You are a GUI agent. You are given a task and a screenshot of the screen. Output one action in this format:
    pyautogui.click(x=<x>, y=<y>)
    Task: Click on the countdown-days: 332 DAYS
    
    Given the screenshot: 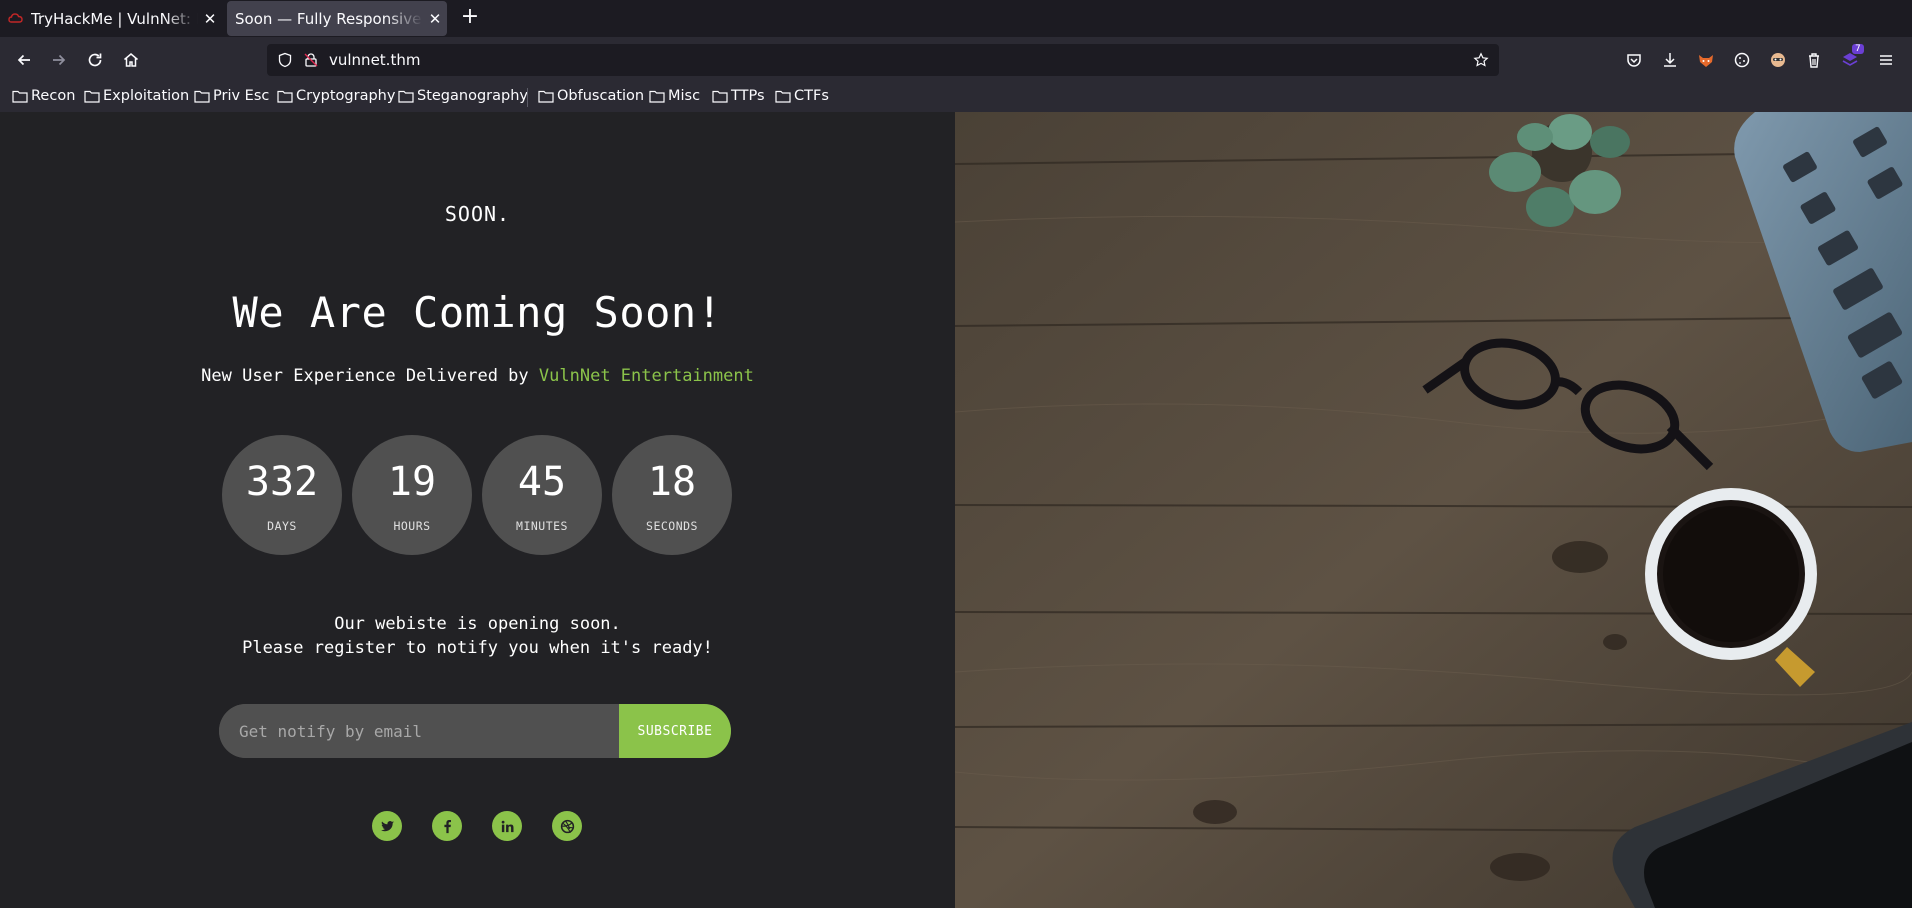 What is the action you would take?
    pyautogui.click(x=282, y=495)
    